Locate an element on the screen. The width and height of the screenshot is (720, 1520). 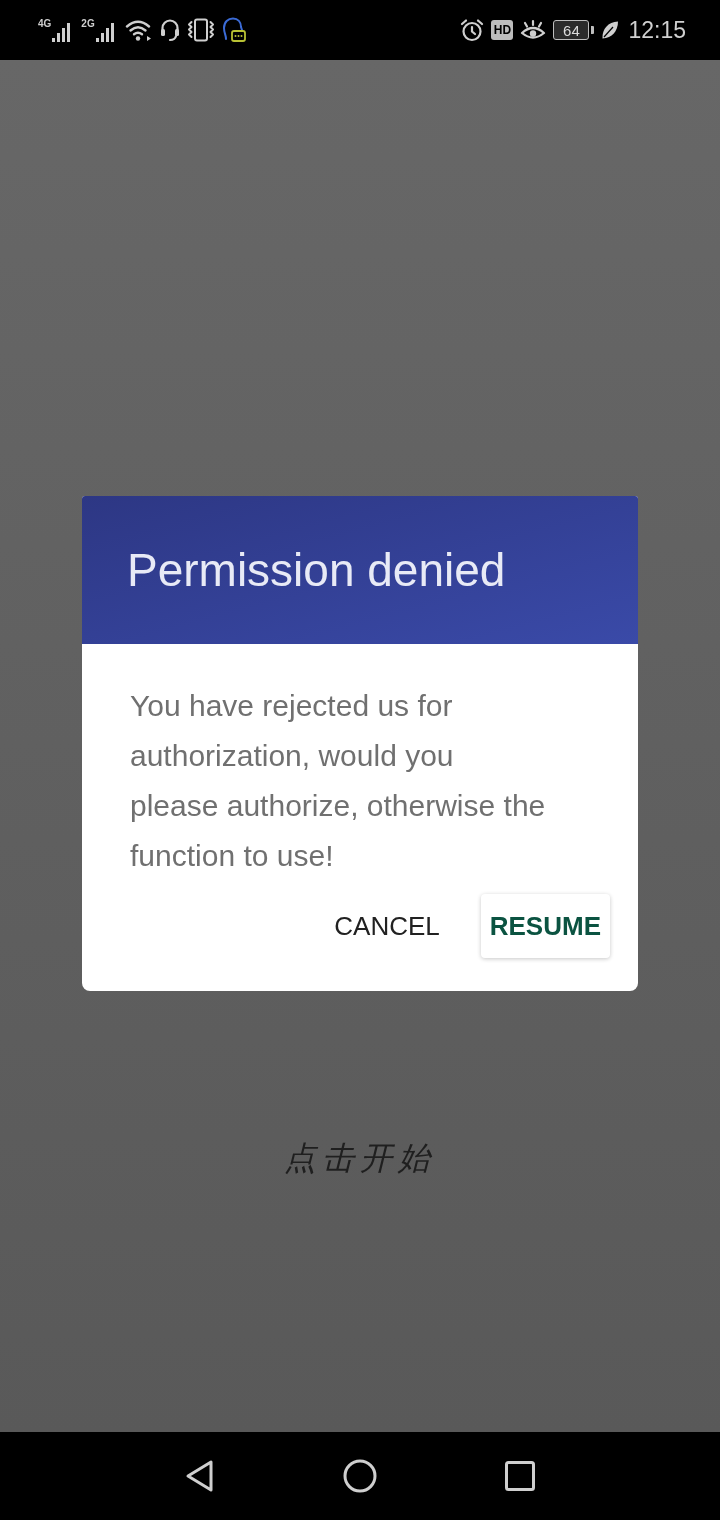
cancel-button: CANCEL is located at coordinates (387, 925).